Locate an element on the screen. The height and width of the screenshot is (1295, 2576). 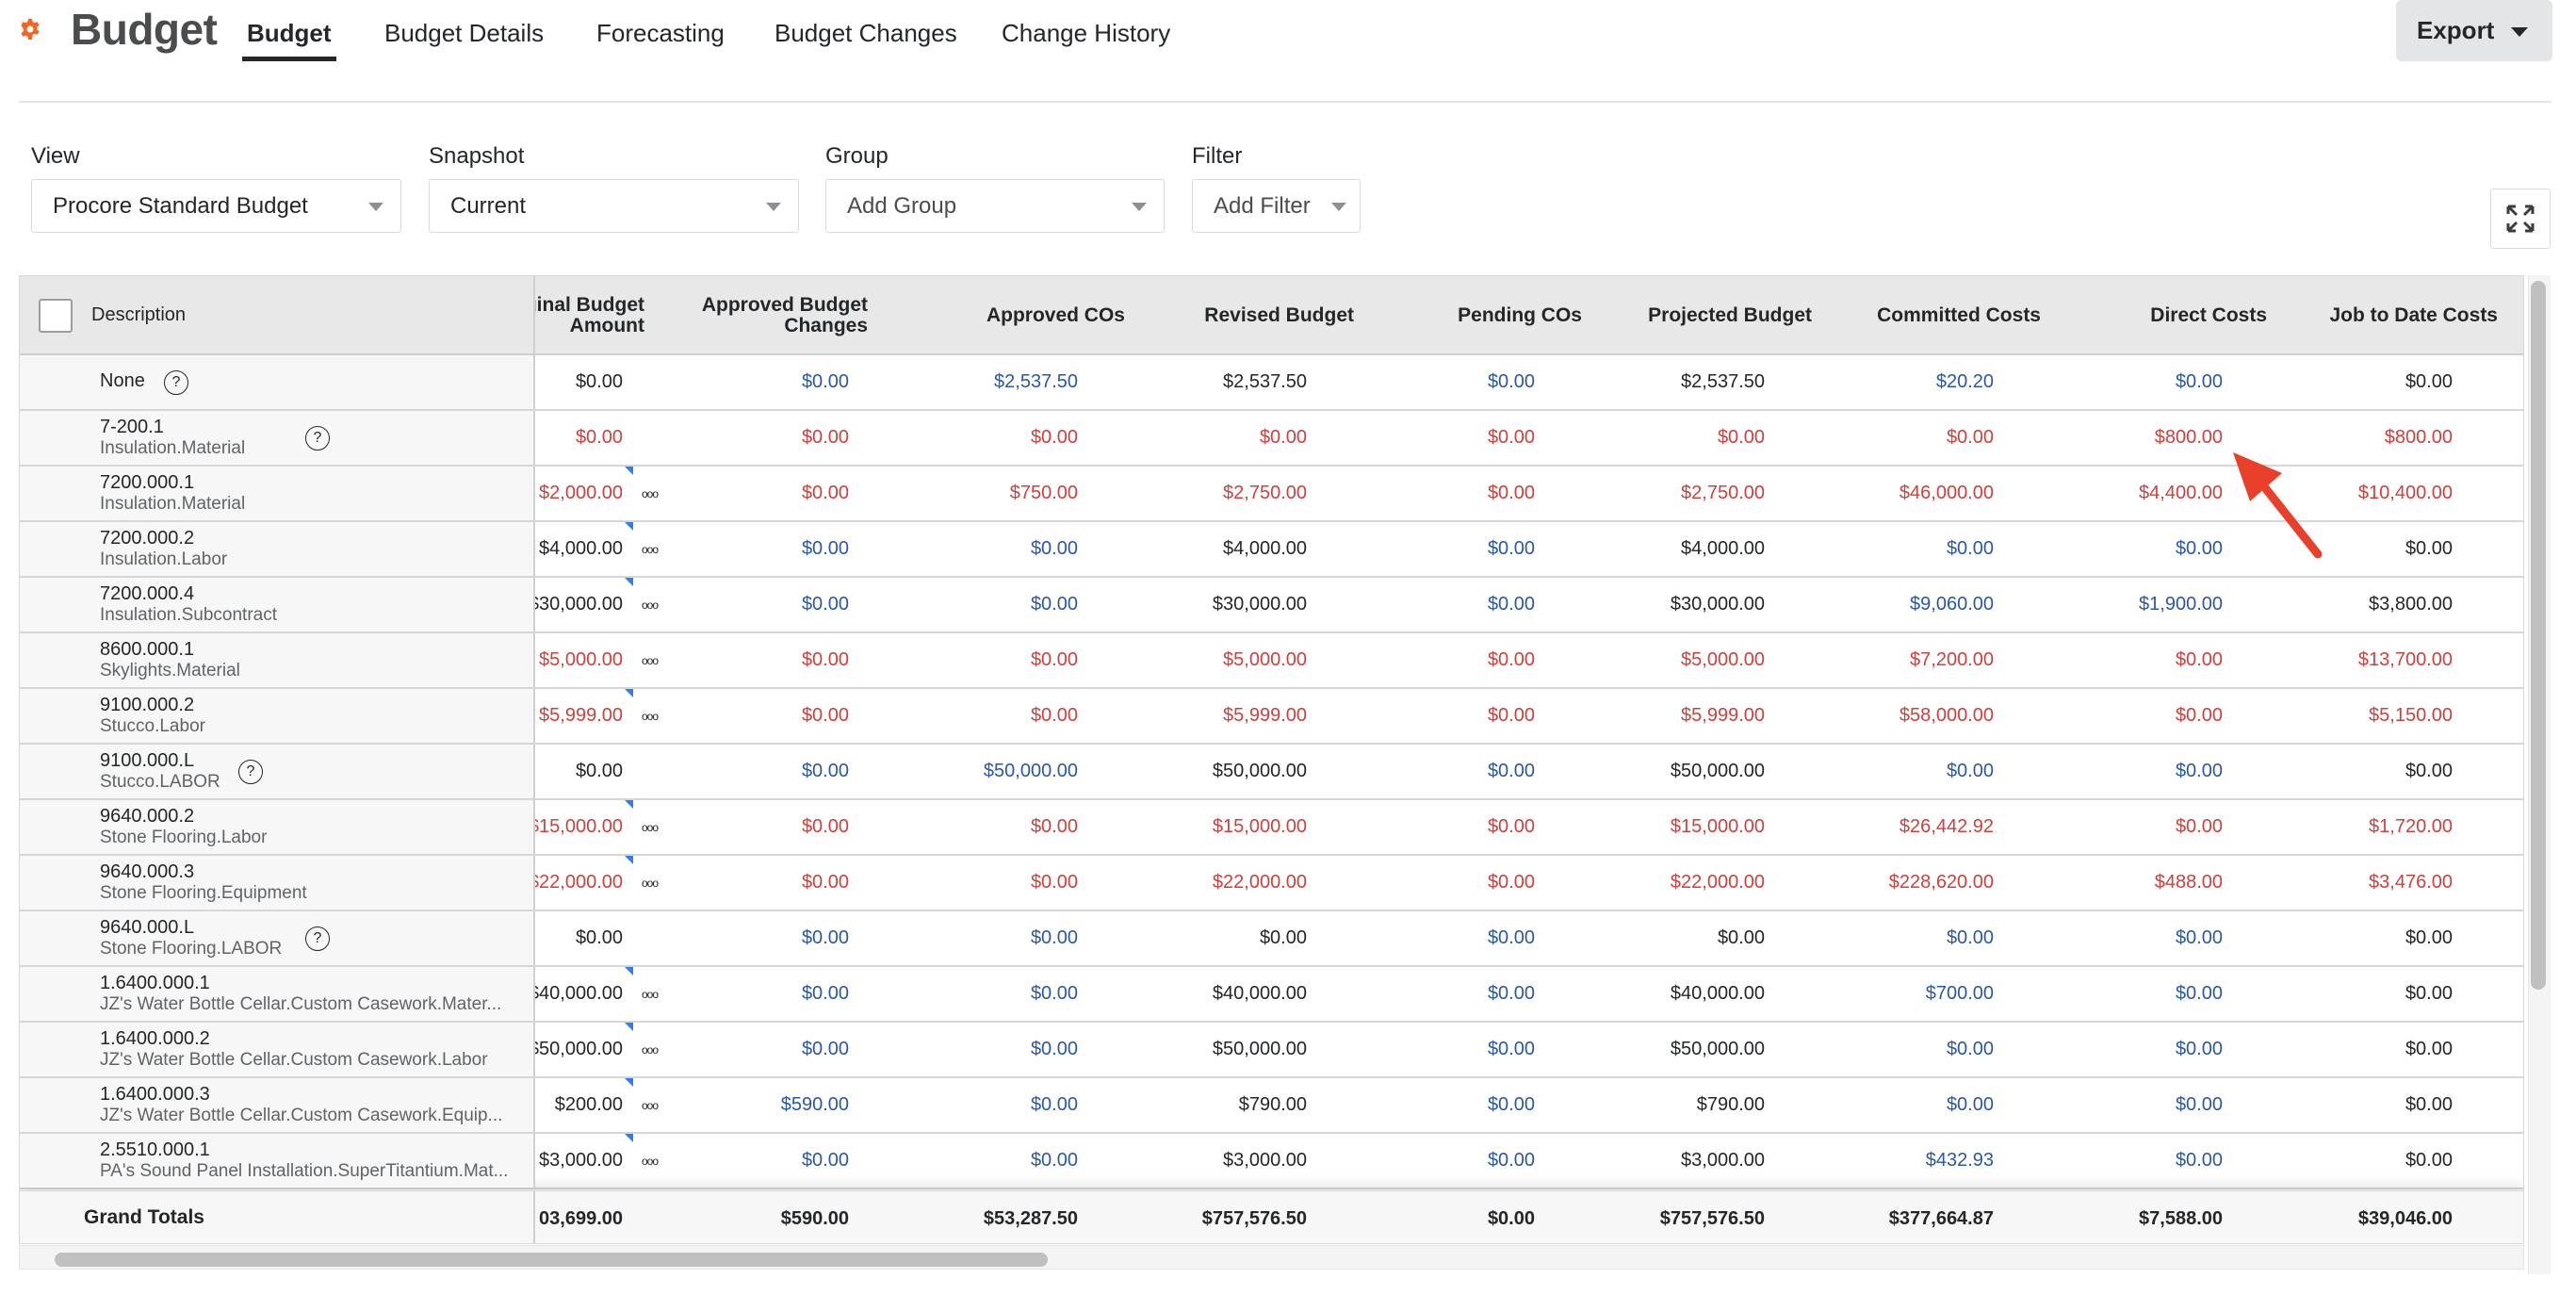
cost-code-description: Stone Flooring.LABOR is located at coordinates (191, 949).